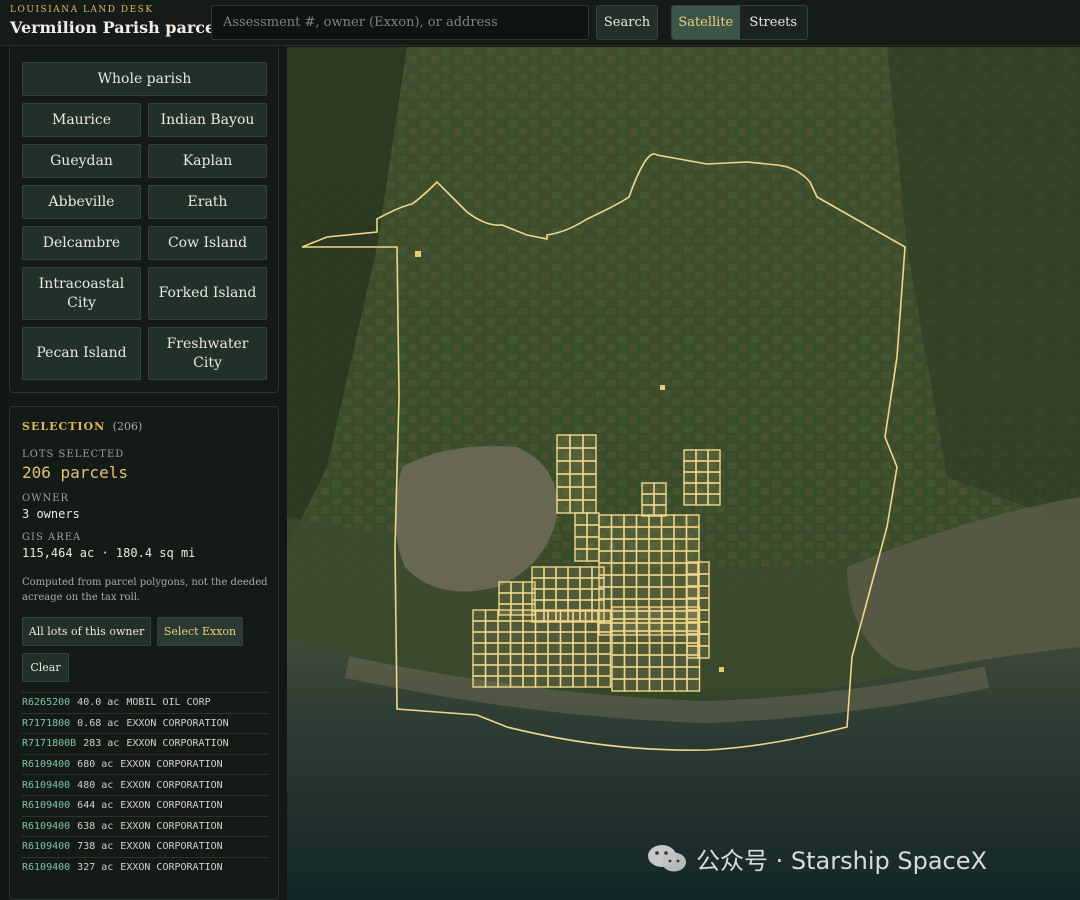  Describe the element at coordinates (81, 243) in the screenshot. I see `area-button-delcambre: Delcambre` at that location.